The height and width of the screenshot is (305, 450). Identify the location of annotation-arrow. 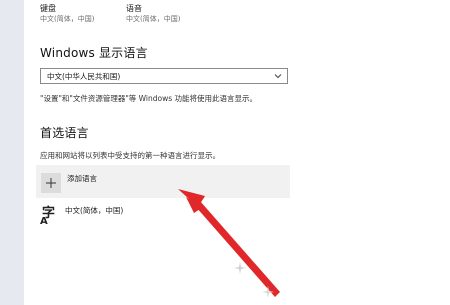
(229, 243).